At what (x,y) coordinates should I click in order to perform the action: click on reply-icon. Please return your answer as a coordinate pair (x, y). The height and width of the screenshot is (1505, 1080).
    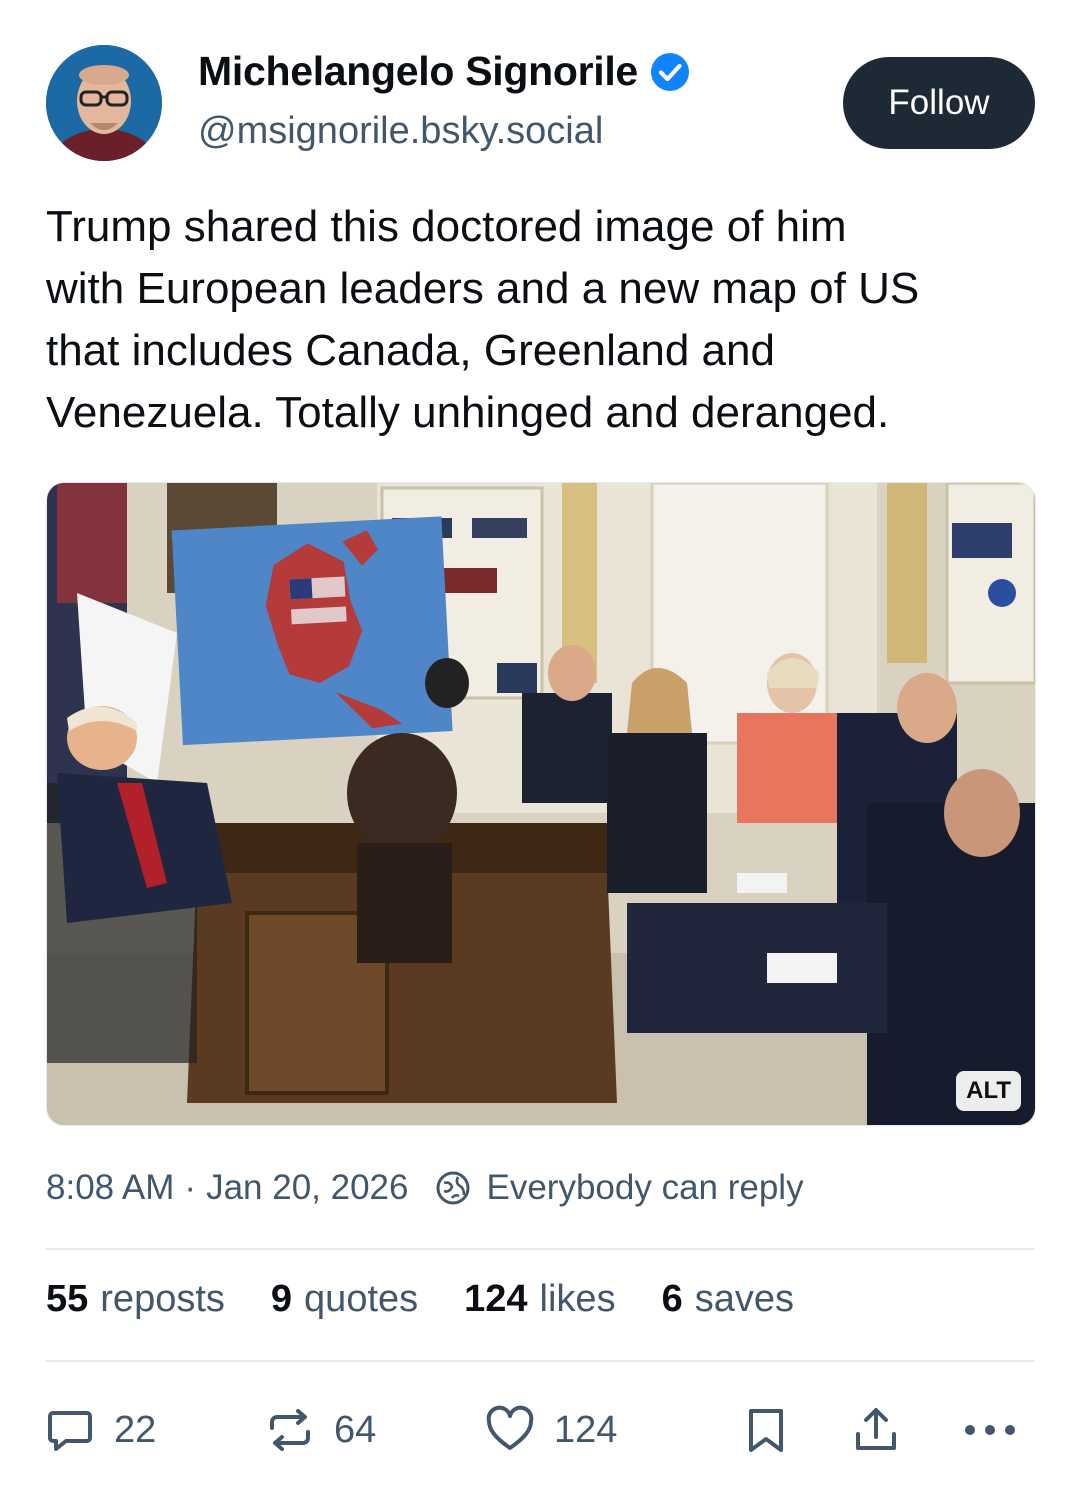
    Looking at the image, I should click on (70, 1431).